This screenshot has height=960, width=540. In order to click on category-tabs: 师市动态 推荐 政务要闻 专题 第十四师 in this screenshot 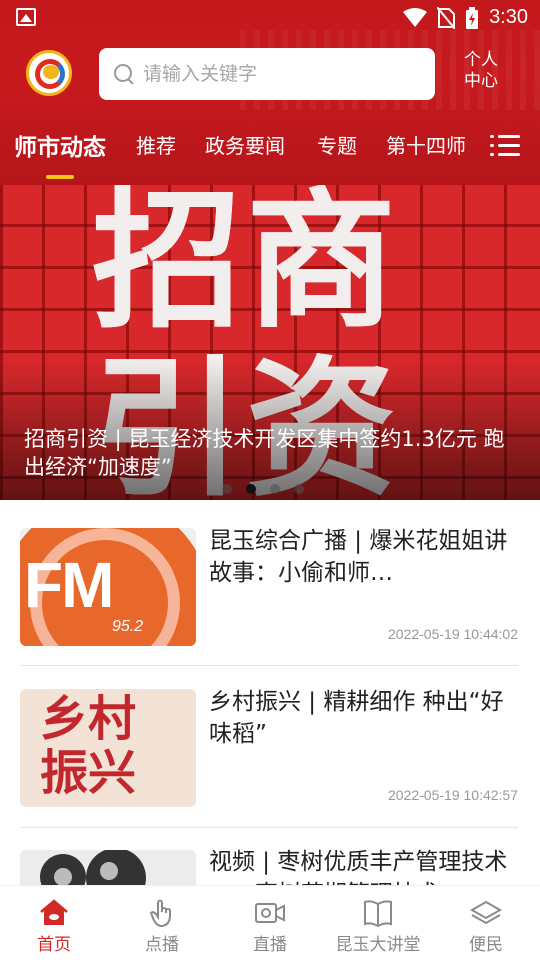, I will do `click(270, 152)`.